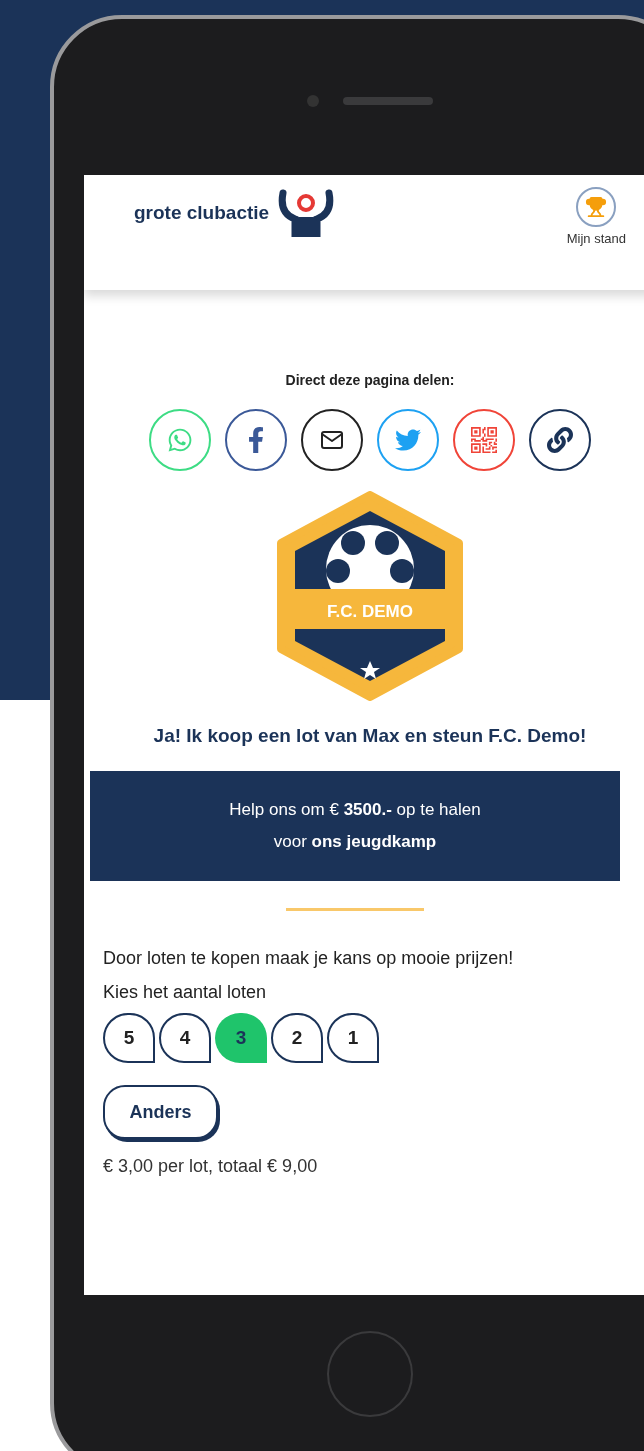  Describe the element at coordinates (210, 1166) in the screenshot. I see `price-text: € 3,00 per lot, totaal € 9,00` at that location.